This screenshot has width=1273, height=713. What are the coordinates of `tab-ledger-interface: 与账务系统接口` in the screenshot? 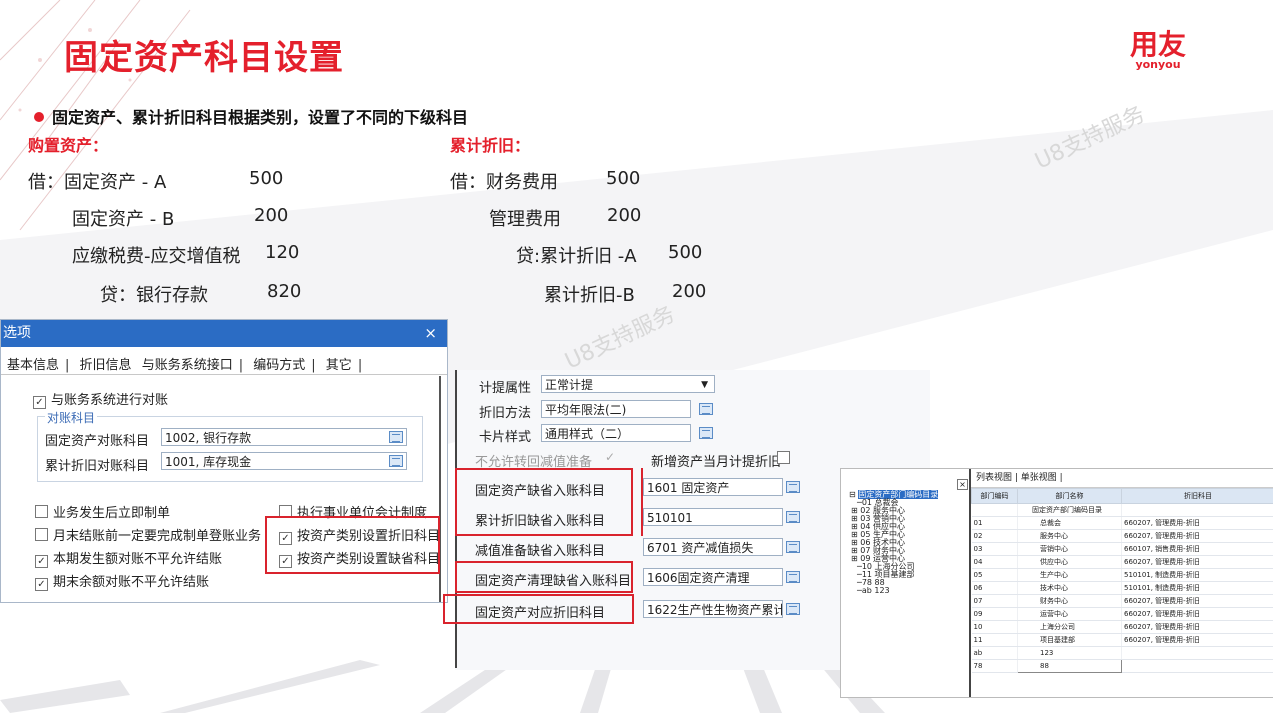 It's located at (187, 365).